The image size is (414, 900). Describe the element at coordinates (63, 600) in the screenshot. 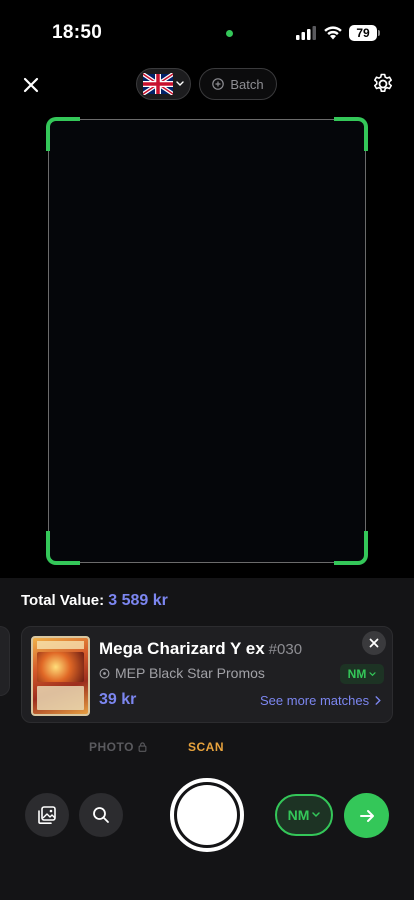

I see `total-label: Total Value:` at that location.